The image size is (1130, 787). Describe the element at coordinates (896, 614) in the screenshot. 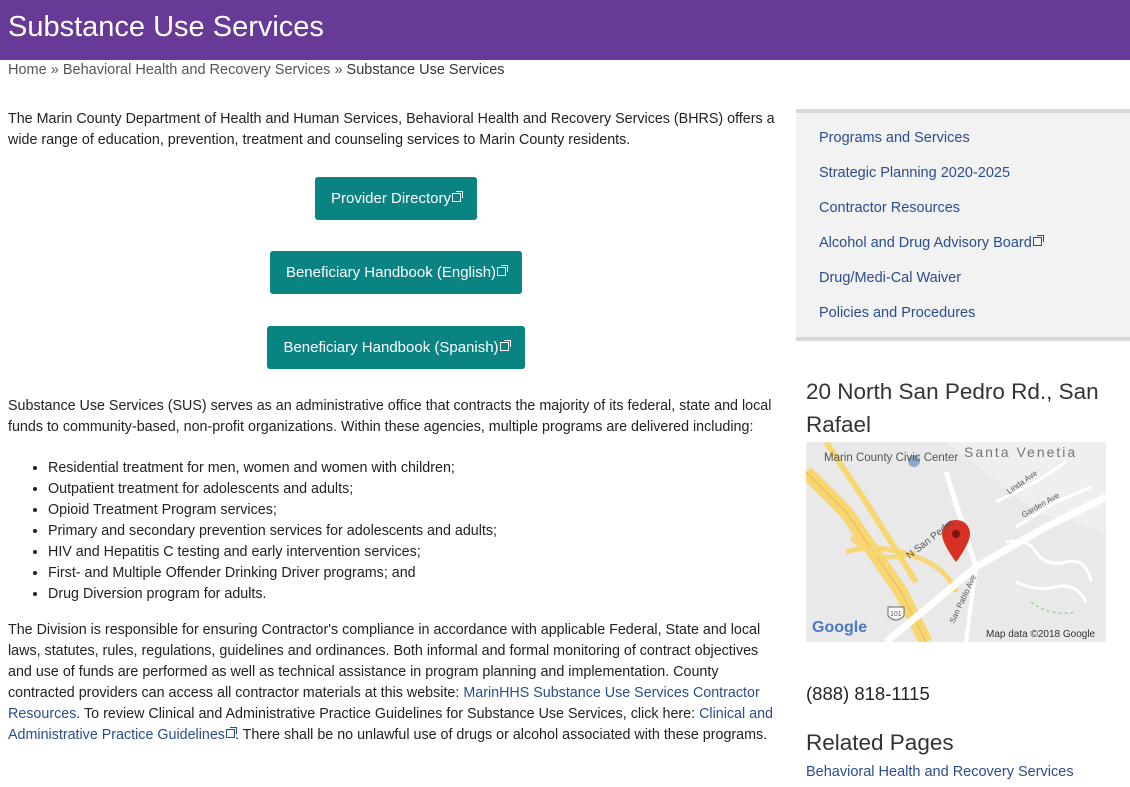

I see `map-label-highway: 101` at that location.